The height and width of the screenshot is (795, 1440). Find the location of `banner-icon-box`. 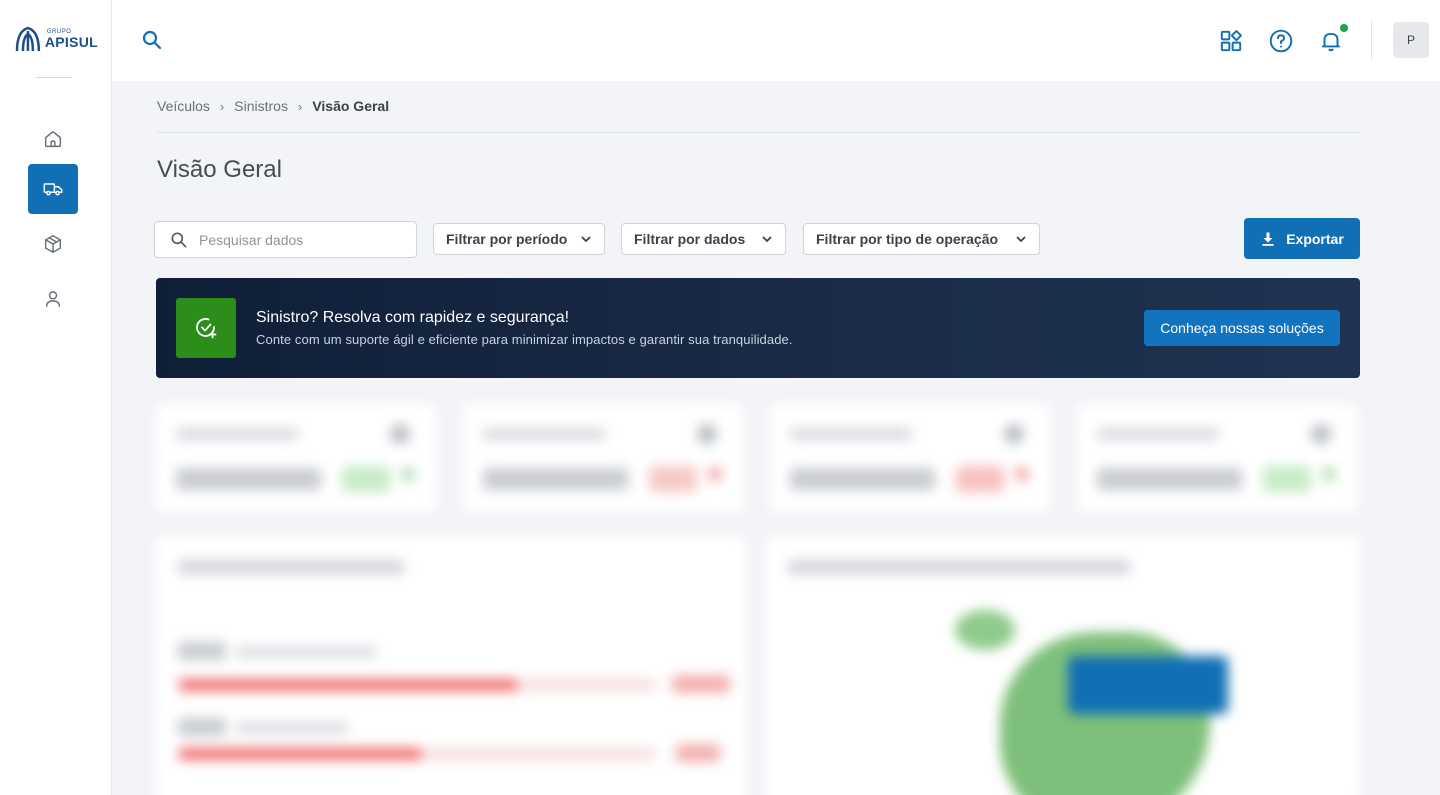

banner-icon-box is located at coordinates (206, 328).